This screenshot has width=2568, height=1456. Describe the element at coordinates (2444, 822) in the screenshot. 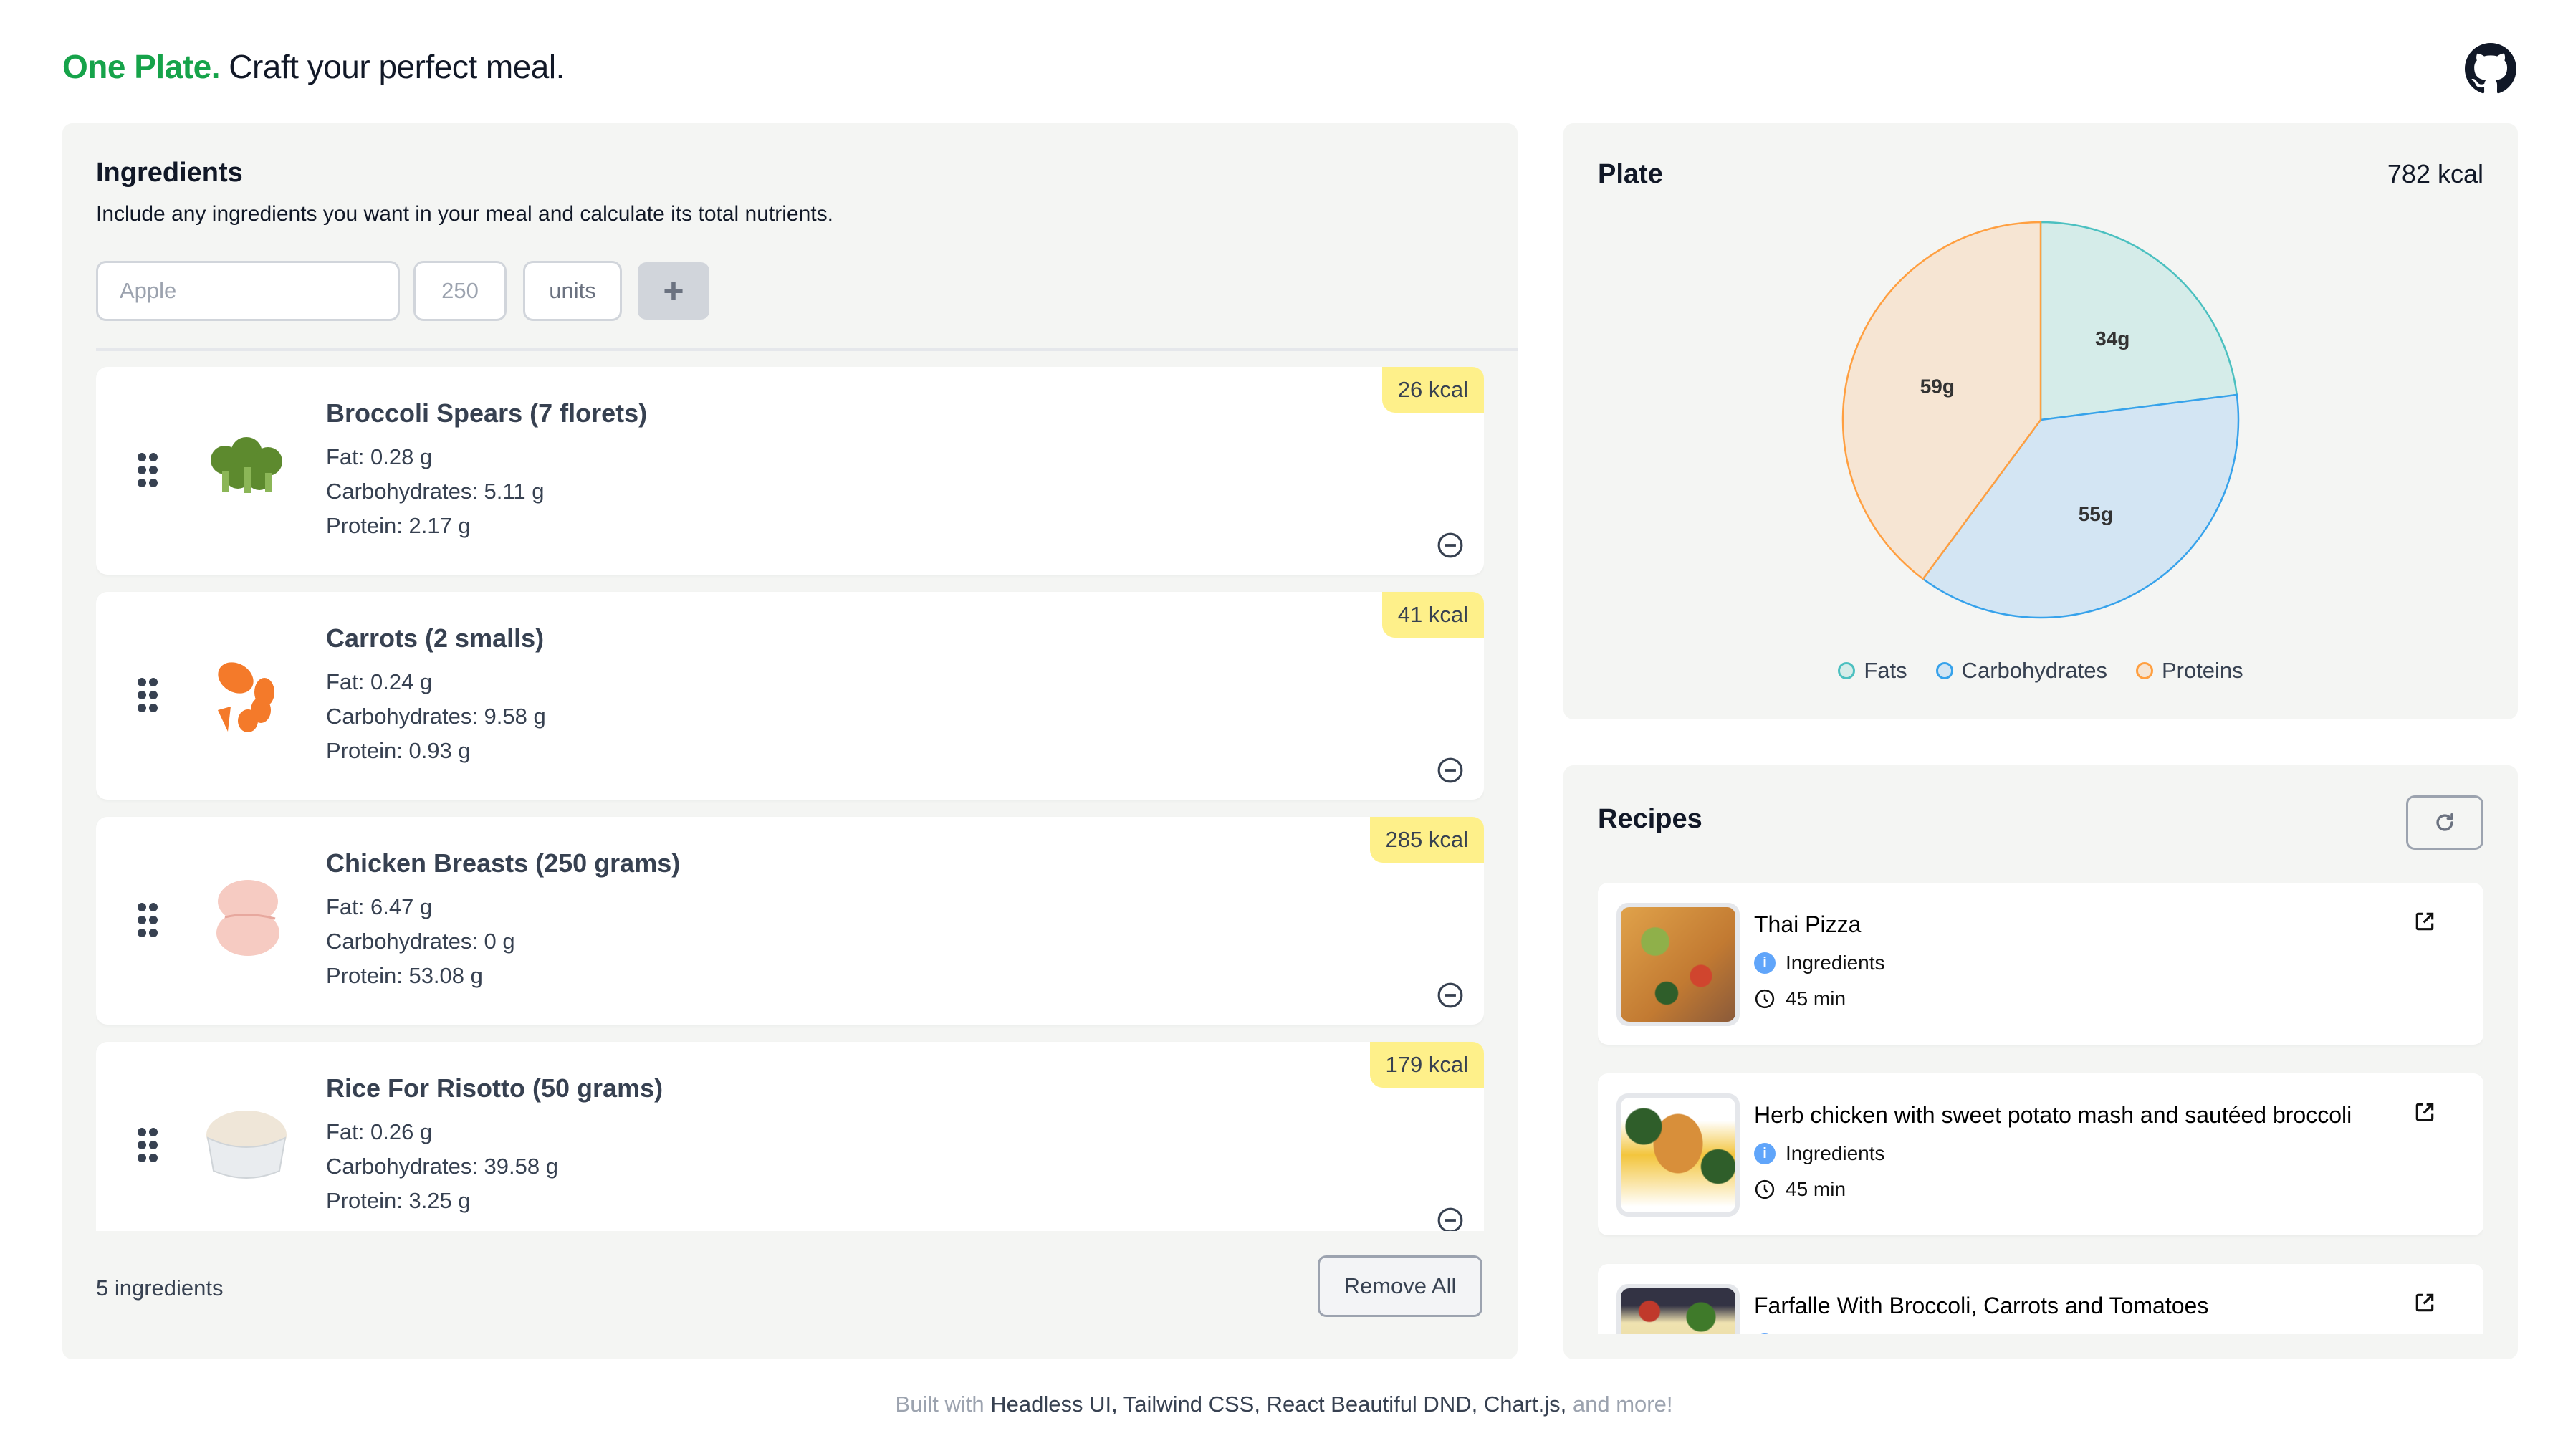

I see `refresh-recipes-button` at that location.